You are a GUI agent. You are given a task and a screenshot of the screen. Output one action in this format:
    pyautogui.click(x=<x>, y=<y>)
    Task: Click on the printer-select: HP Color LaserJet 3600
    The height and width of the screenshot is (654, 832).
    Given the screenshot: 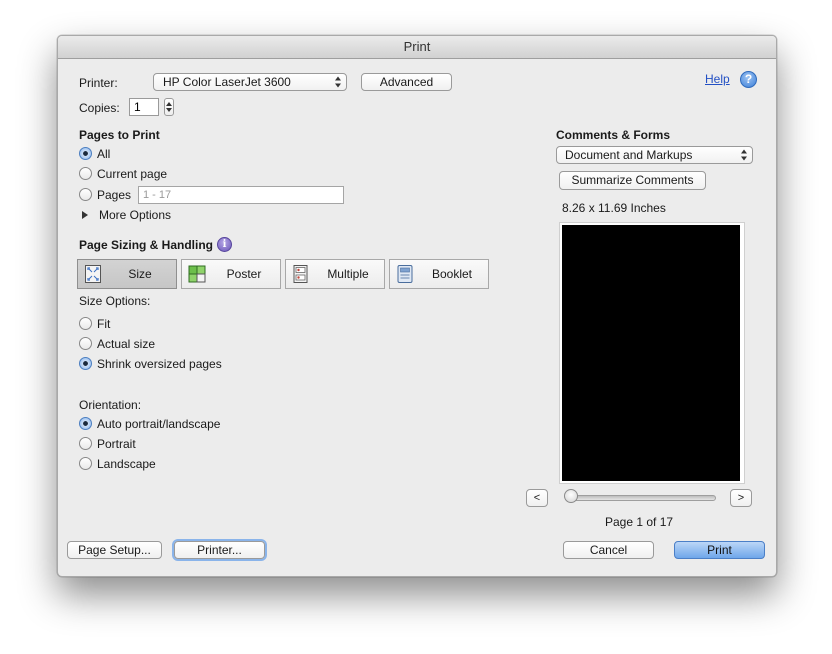 What is the action you would take?
    pyautogui.click(x=250, y=82)
    